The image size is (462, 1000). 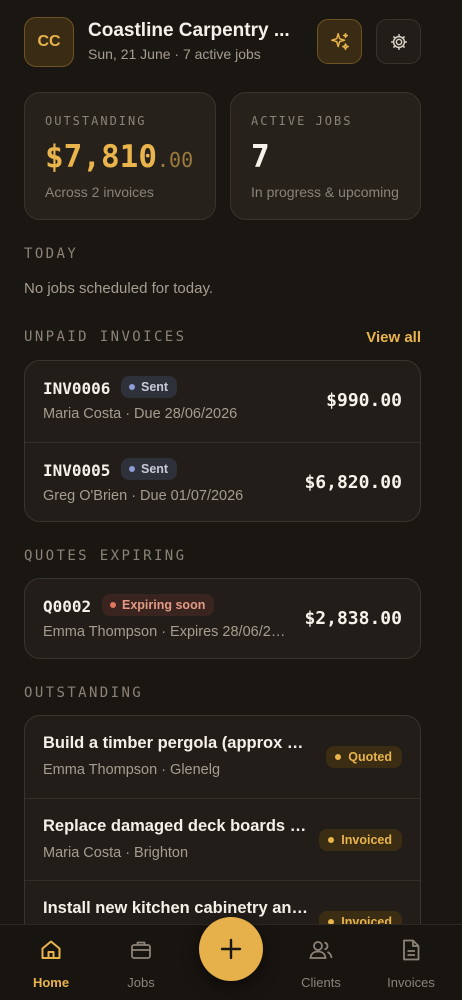 What do you see at coordinates (51, 949) in the screenshot?
I see `home-icon` at bounding box center [51, 949].